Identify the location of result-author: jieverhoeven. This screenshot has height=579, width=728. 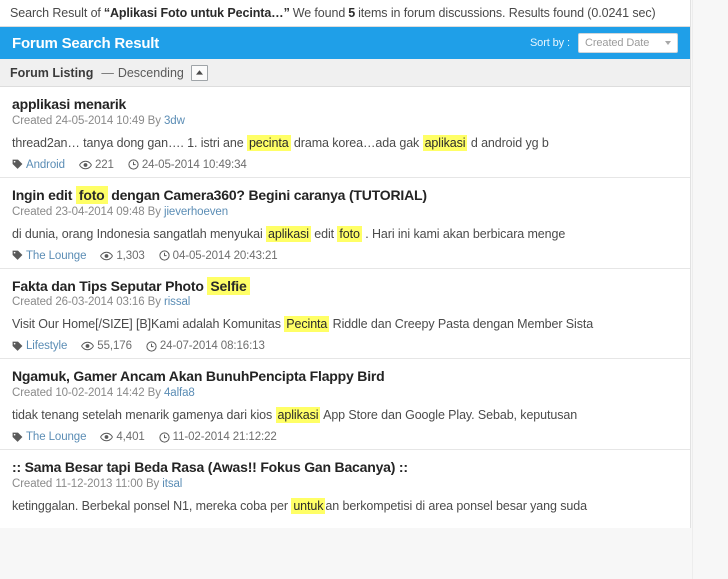
(196, 212).